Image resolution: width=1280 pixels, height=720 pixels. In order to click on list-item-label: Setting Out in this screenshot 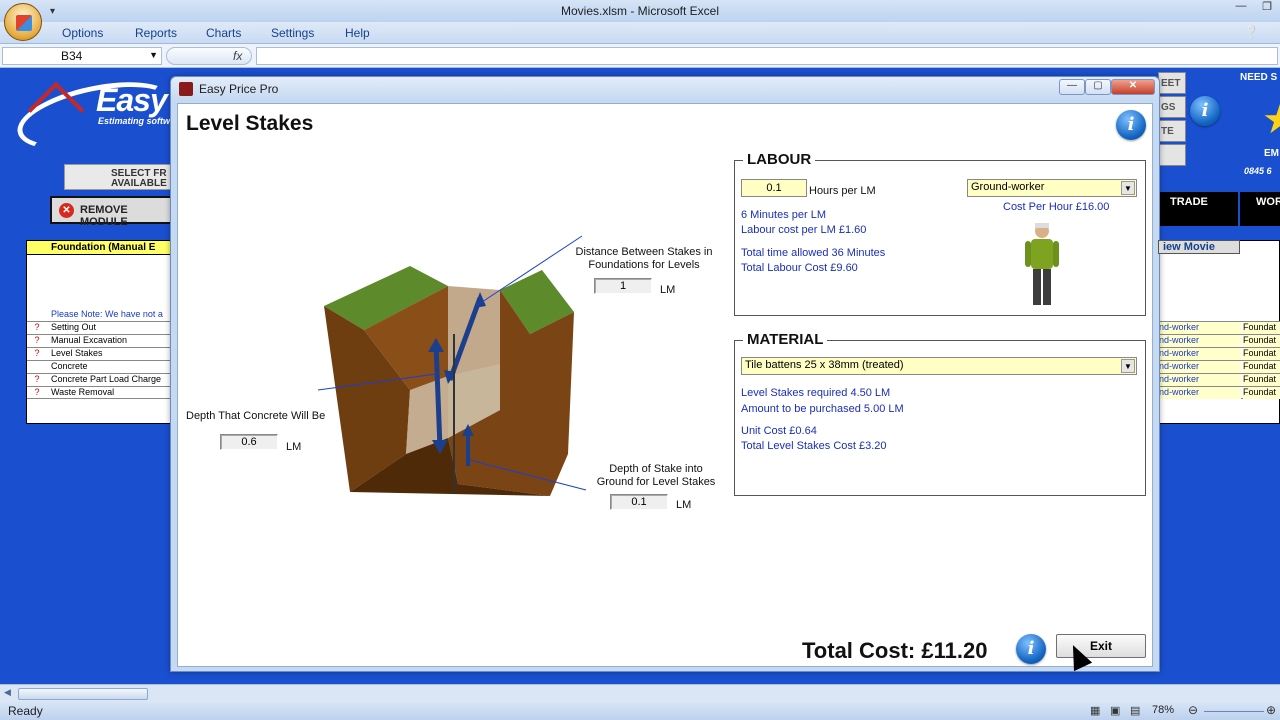, I will do `click(74, 327)`.